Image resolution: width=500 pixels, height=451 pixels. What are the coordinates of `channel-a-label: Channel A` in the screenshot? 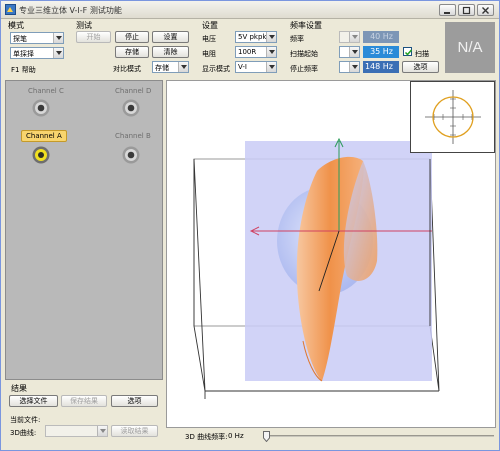 It's located at (44, 136).